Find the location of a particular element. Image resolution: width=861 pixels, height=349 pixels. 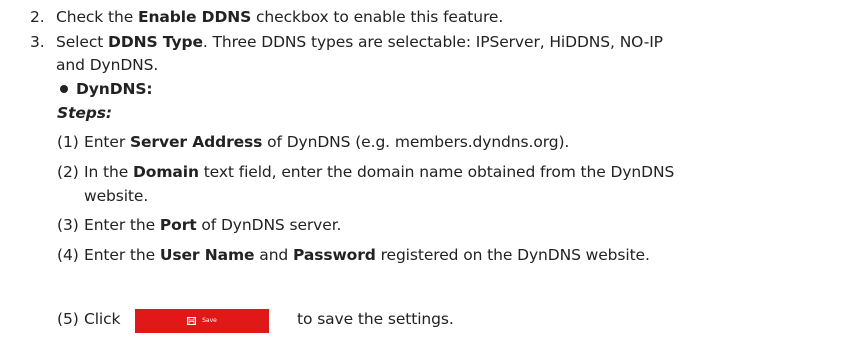

list-item-3-continuation: and DynDNS. is located at coordinates (107, 65).